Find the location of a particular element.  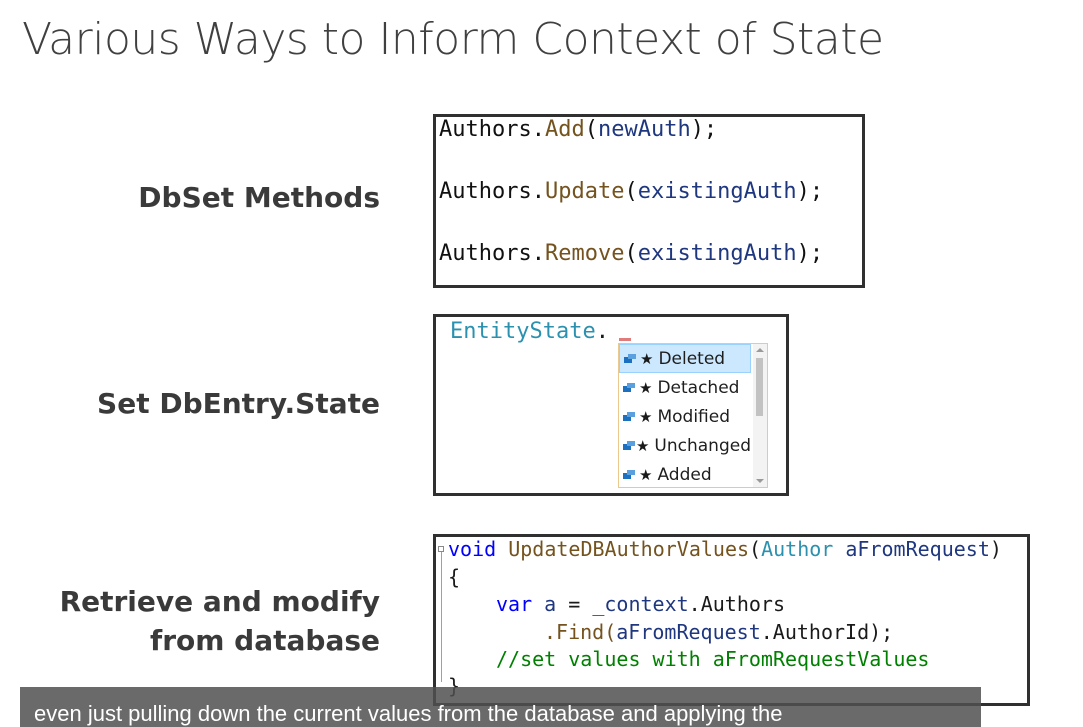

intellisense-item-label: Unchanged is located at coordinates (702, 445).